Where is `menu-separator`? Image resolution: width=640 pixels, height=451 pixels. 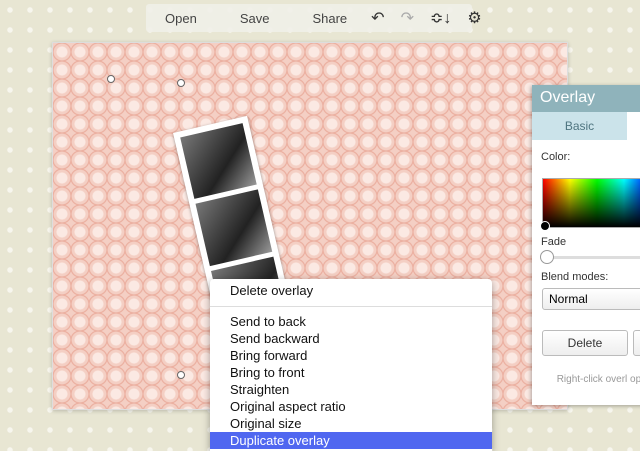
menu-separator is located at coordinates (351, 306).